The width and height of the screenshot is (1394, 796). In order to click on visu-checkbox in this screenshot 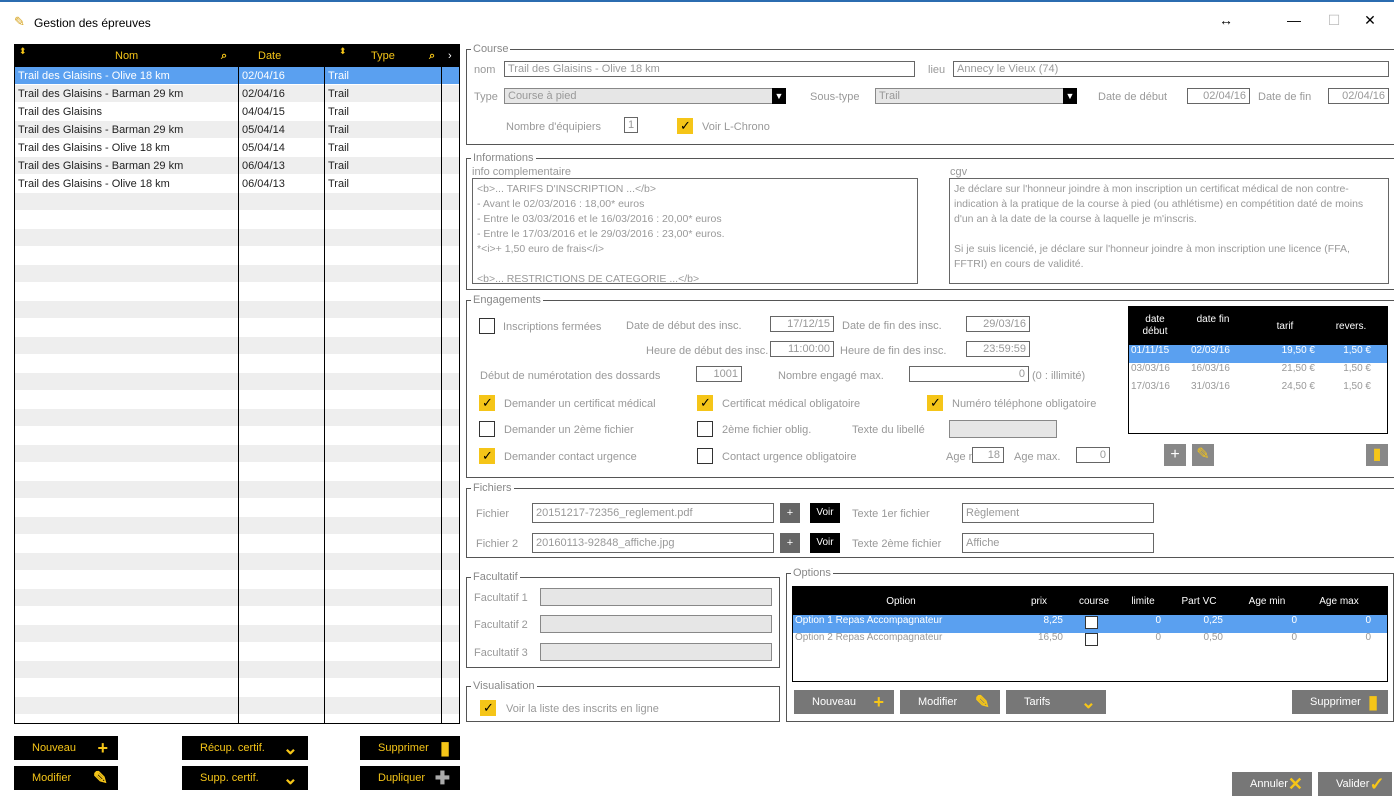, I will do `click(488, 708)`.